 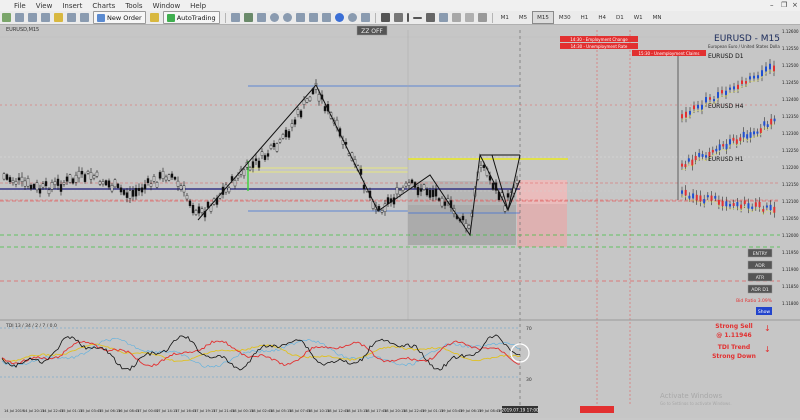 What do you see at coordinates (287, 17) in the screenshot?
I see `zoom-out-icon` at bounding box center [287, 17].